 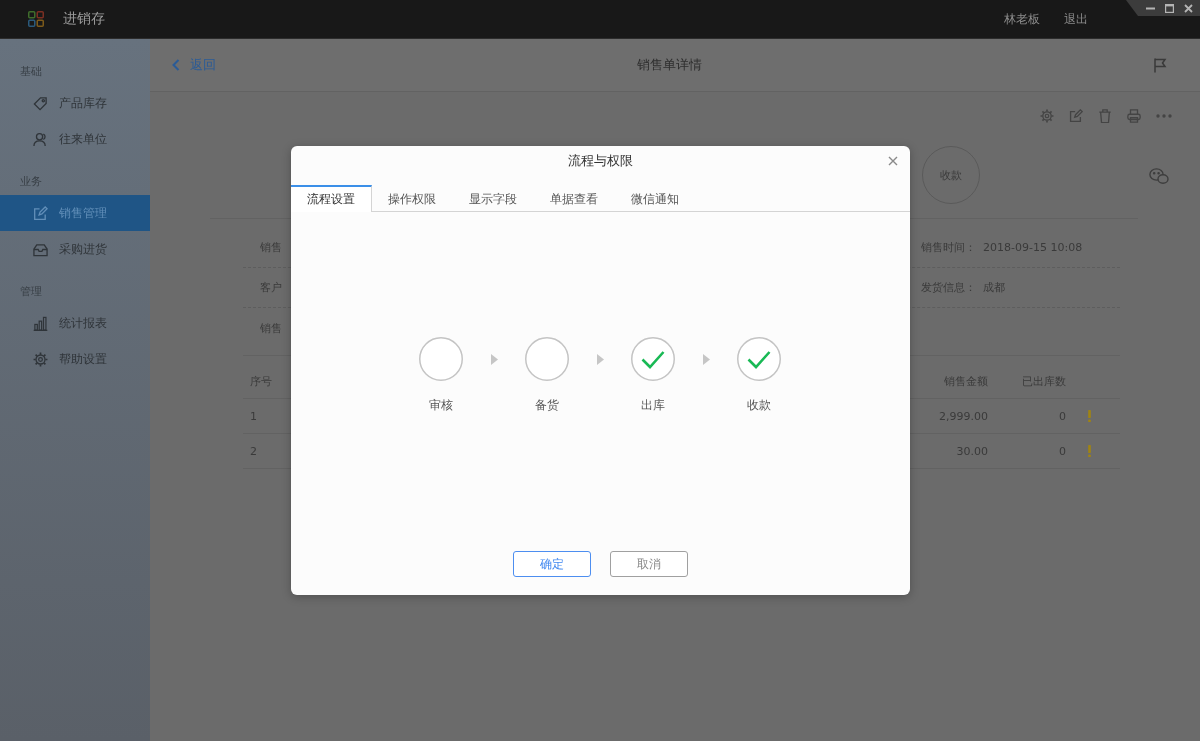 I want to click on step-label: 出库, so click(x=653, y=405).